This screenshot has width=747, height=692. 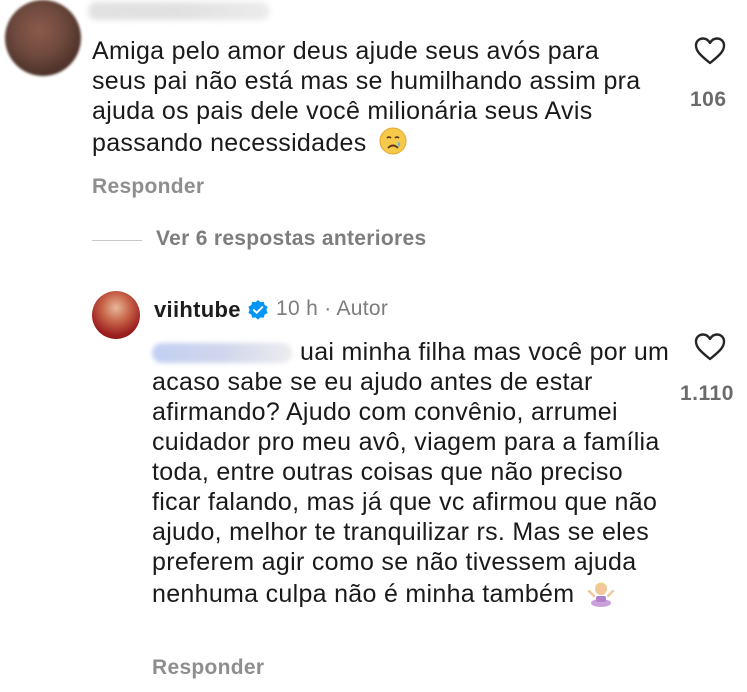 I want to click on person-shrugging-icon, so click(x=601, y=595).